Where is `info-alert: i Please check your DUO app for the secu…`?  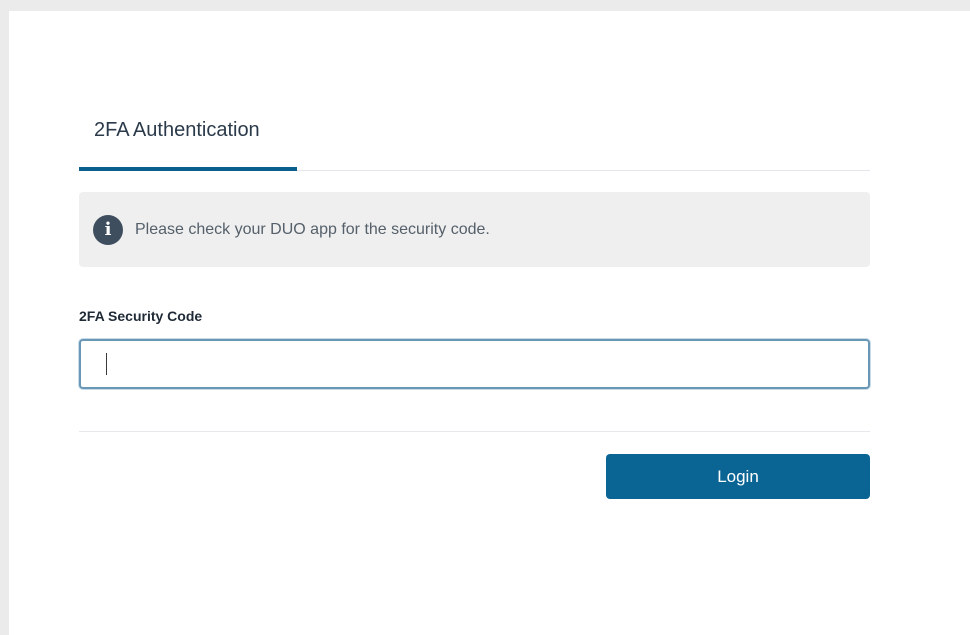
info-alert: i Please check your DUO app for the secu… is located at coordinates (474, 229).